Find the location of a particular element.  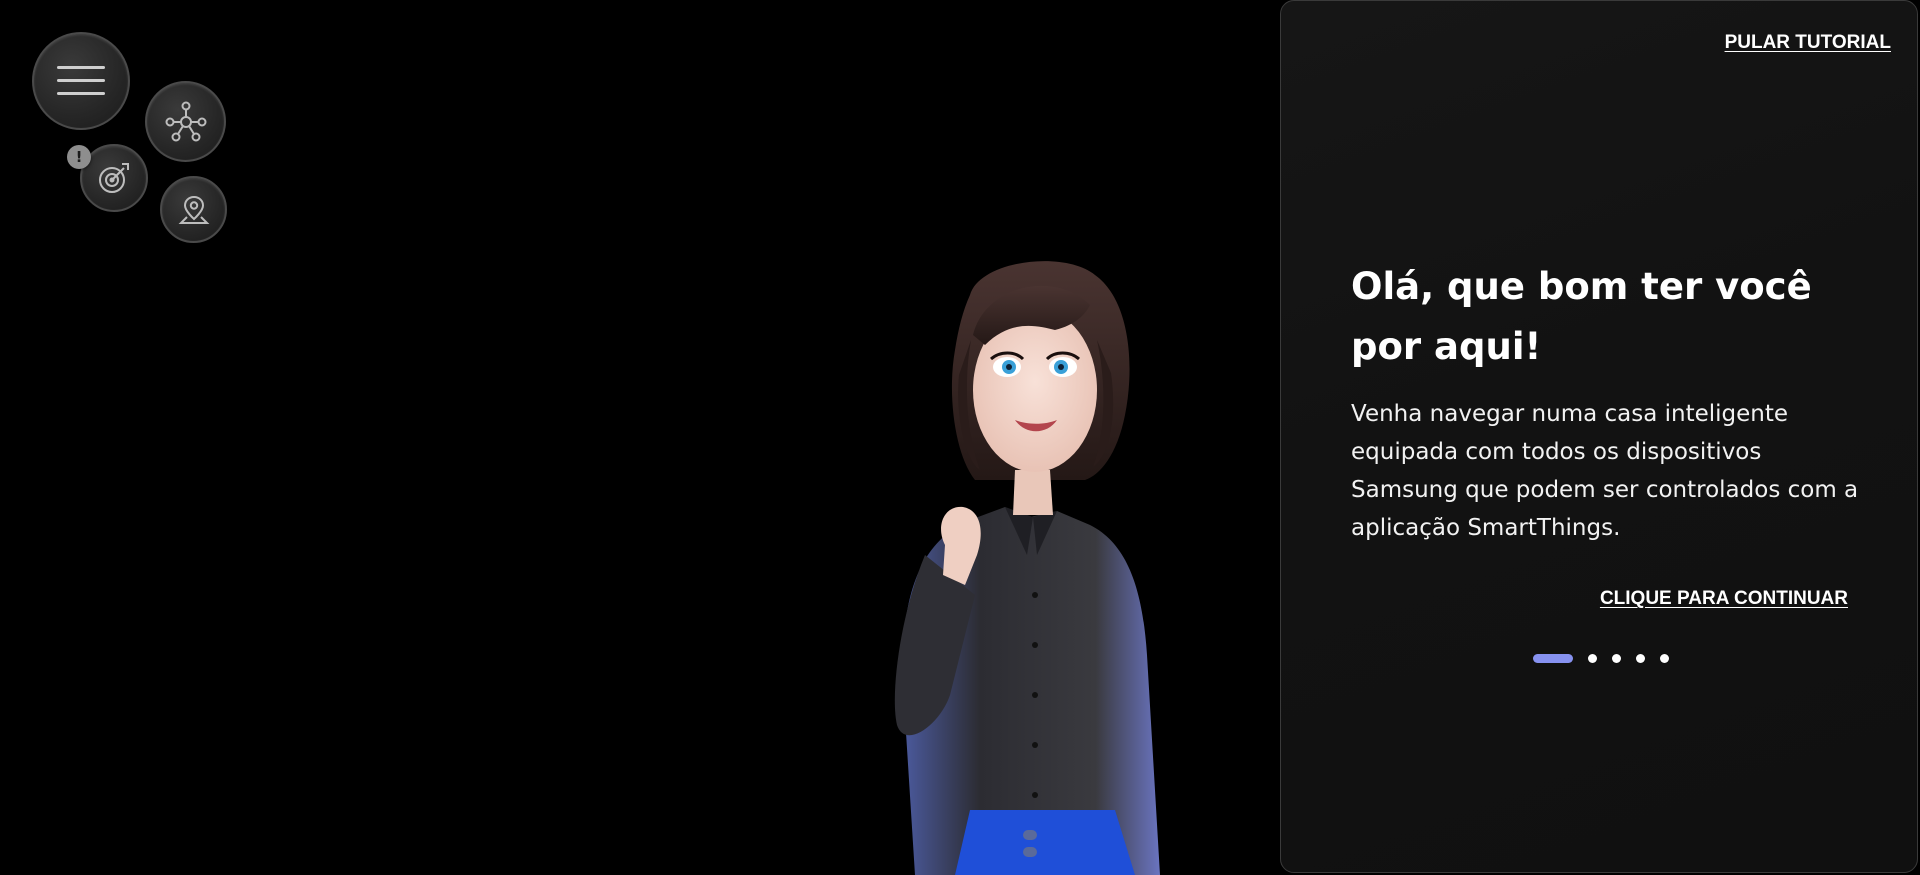

location-button is located at coordinates (193, 209).